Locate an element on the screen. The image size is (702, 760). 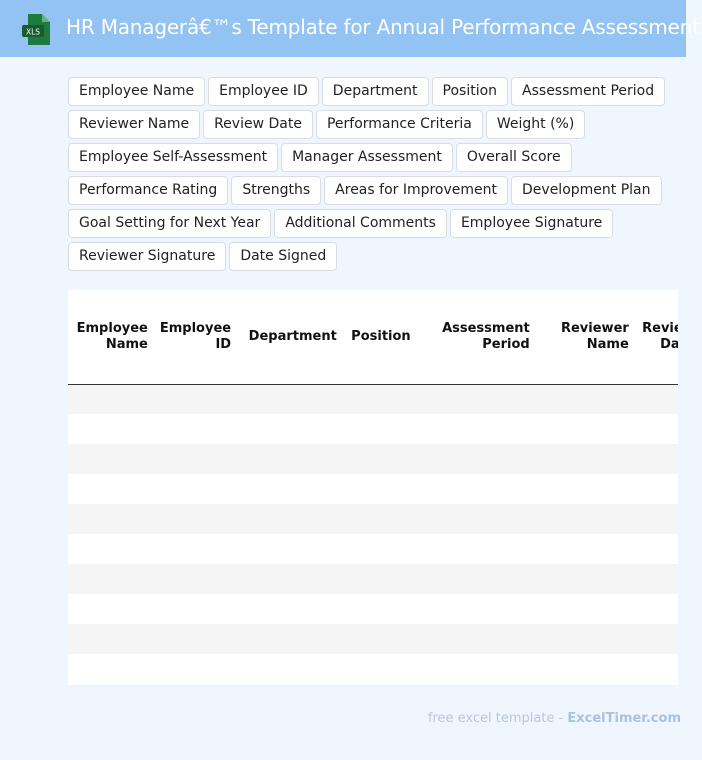
field-tag: Development Plan is located at coordinates (586, 190).